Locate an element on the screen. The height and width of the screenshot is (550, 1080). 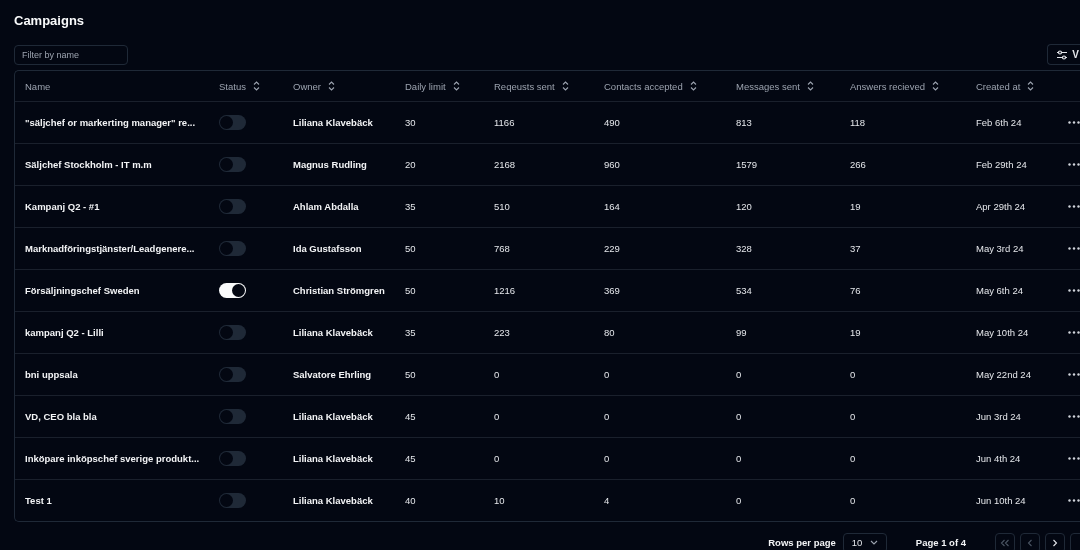
table-cell: 30 is located at coordinates (410, 122).